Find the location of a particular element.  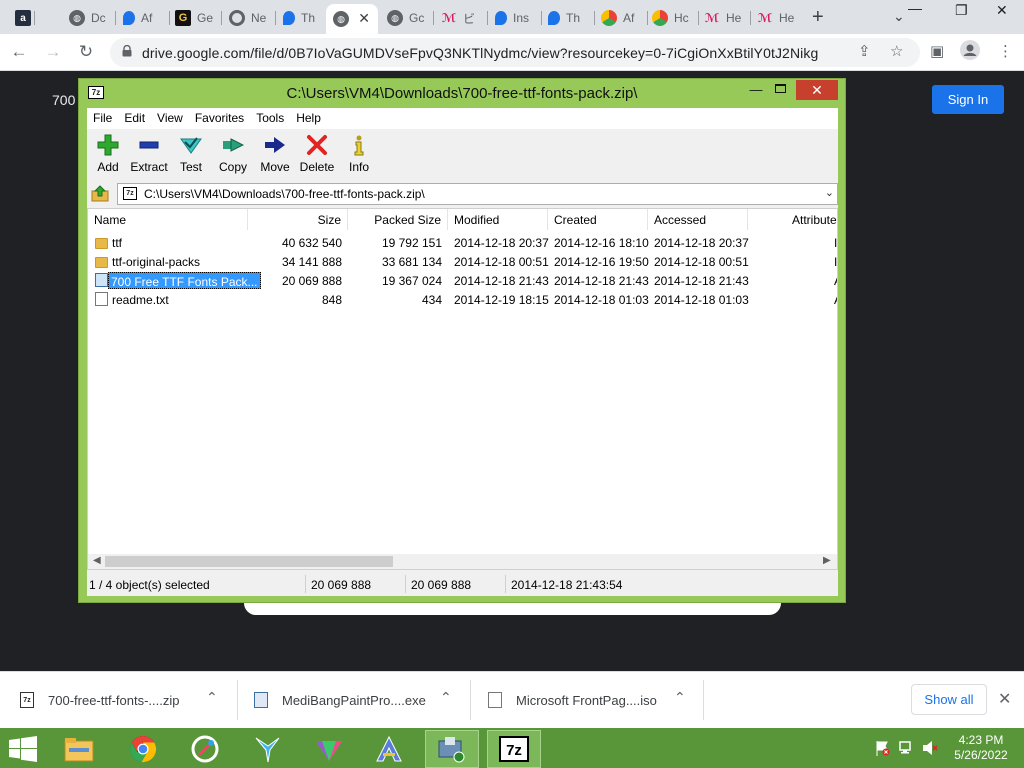

side-panel-icon: ▣ is located at coordinates (937, 51).